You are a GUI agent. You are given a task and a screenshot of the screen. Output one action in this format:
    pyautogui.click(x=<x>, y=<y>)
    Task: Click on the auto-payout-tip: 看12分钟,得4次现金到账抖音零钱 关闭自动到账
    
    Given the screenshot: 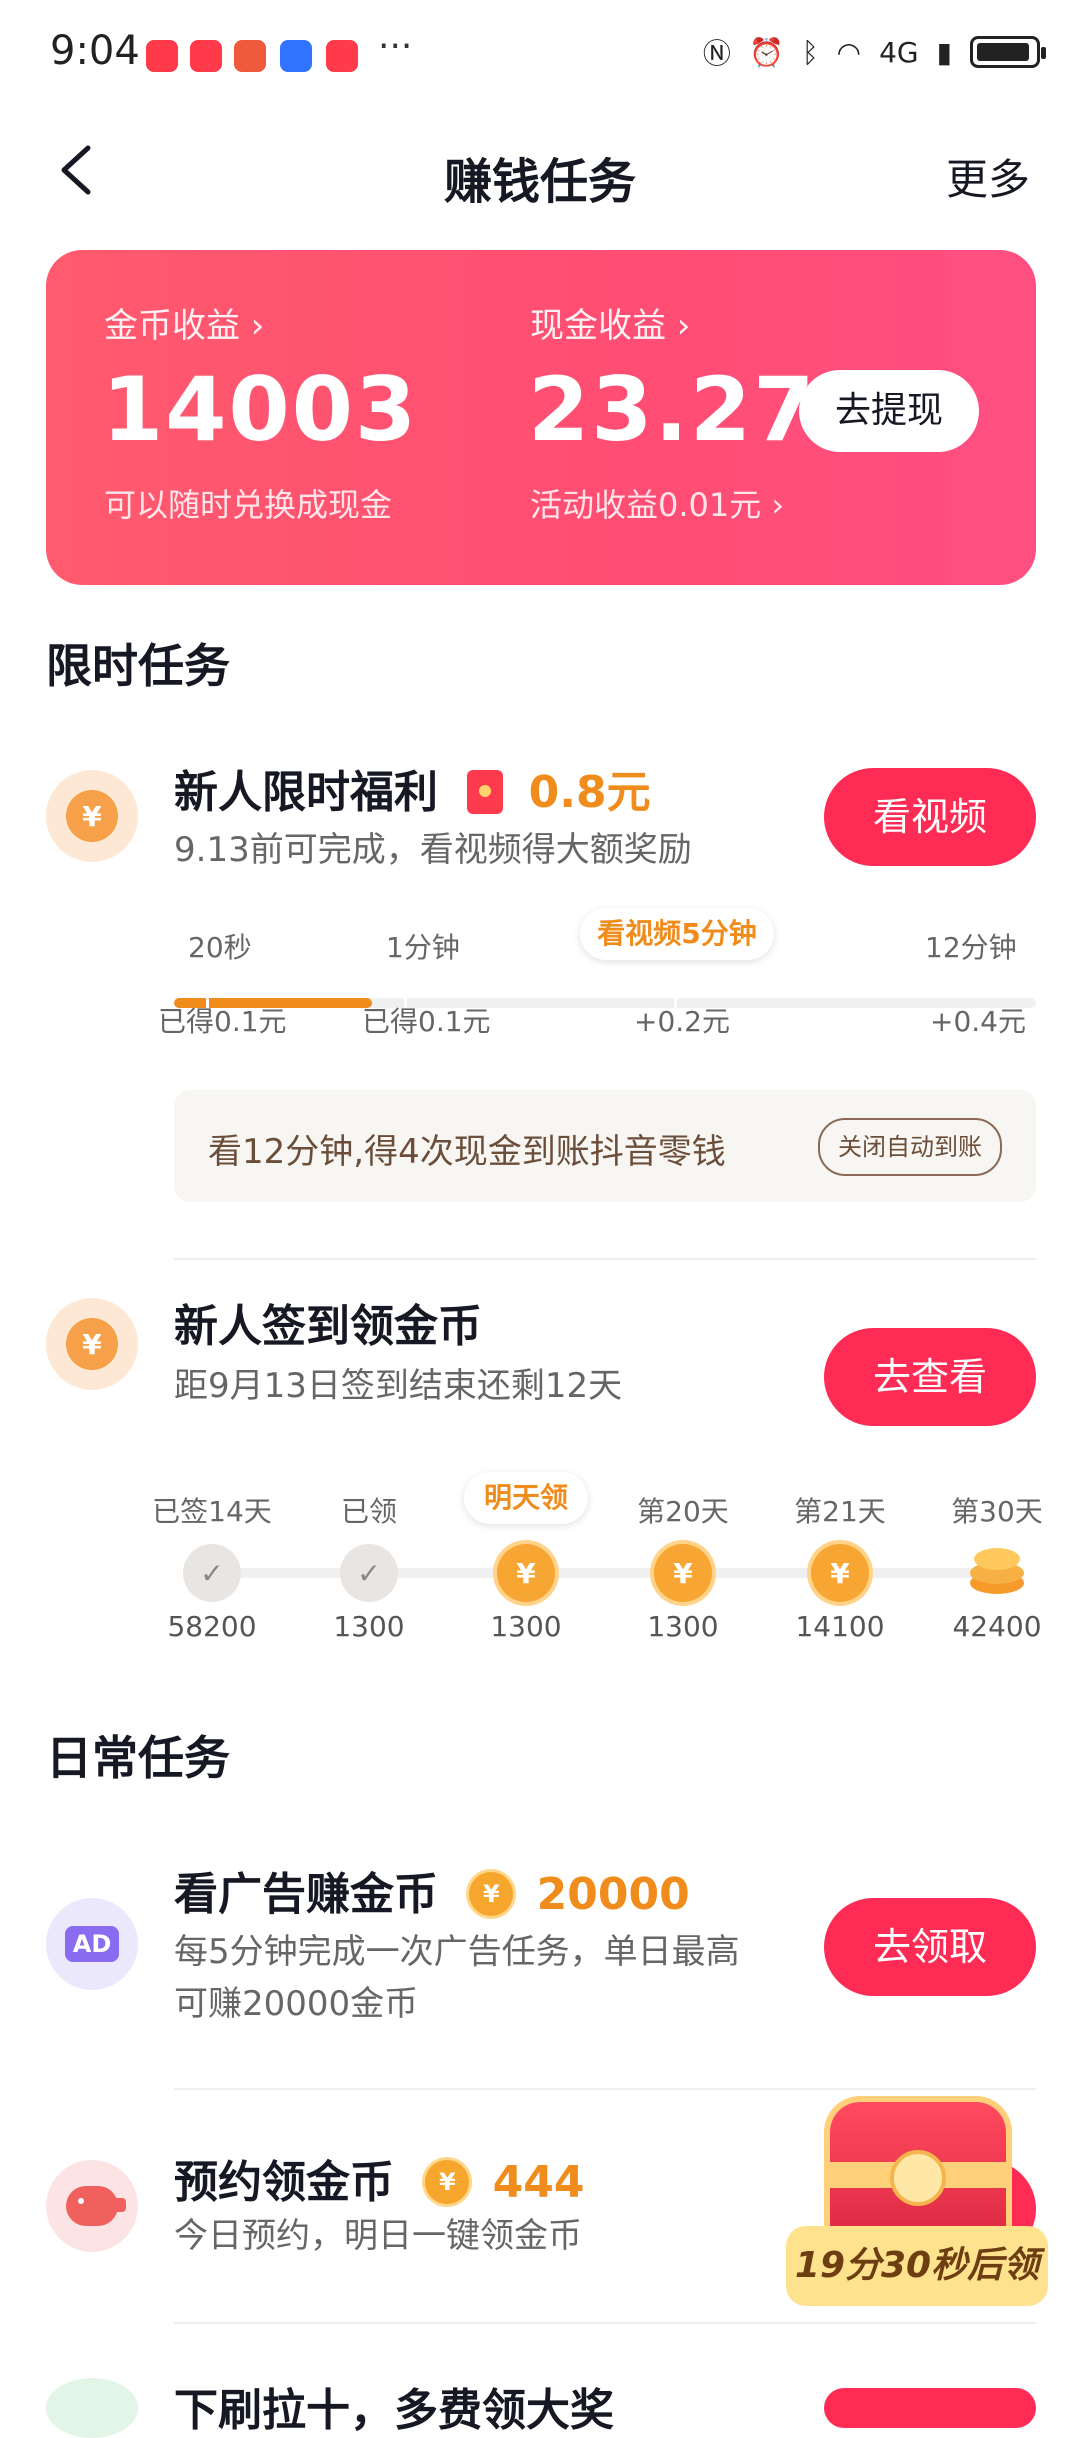 What is the action you would take?
    pyautogui.click(x=605, y=1146)
    